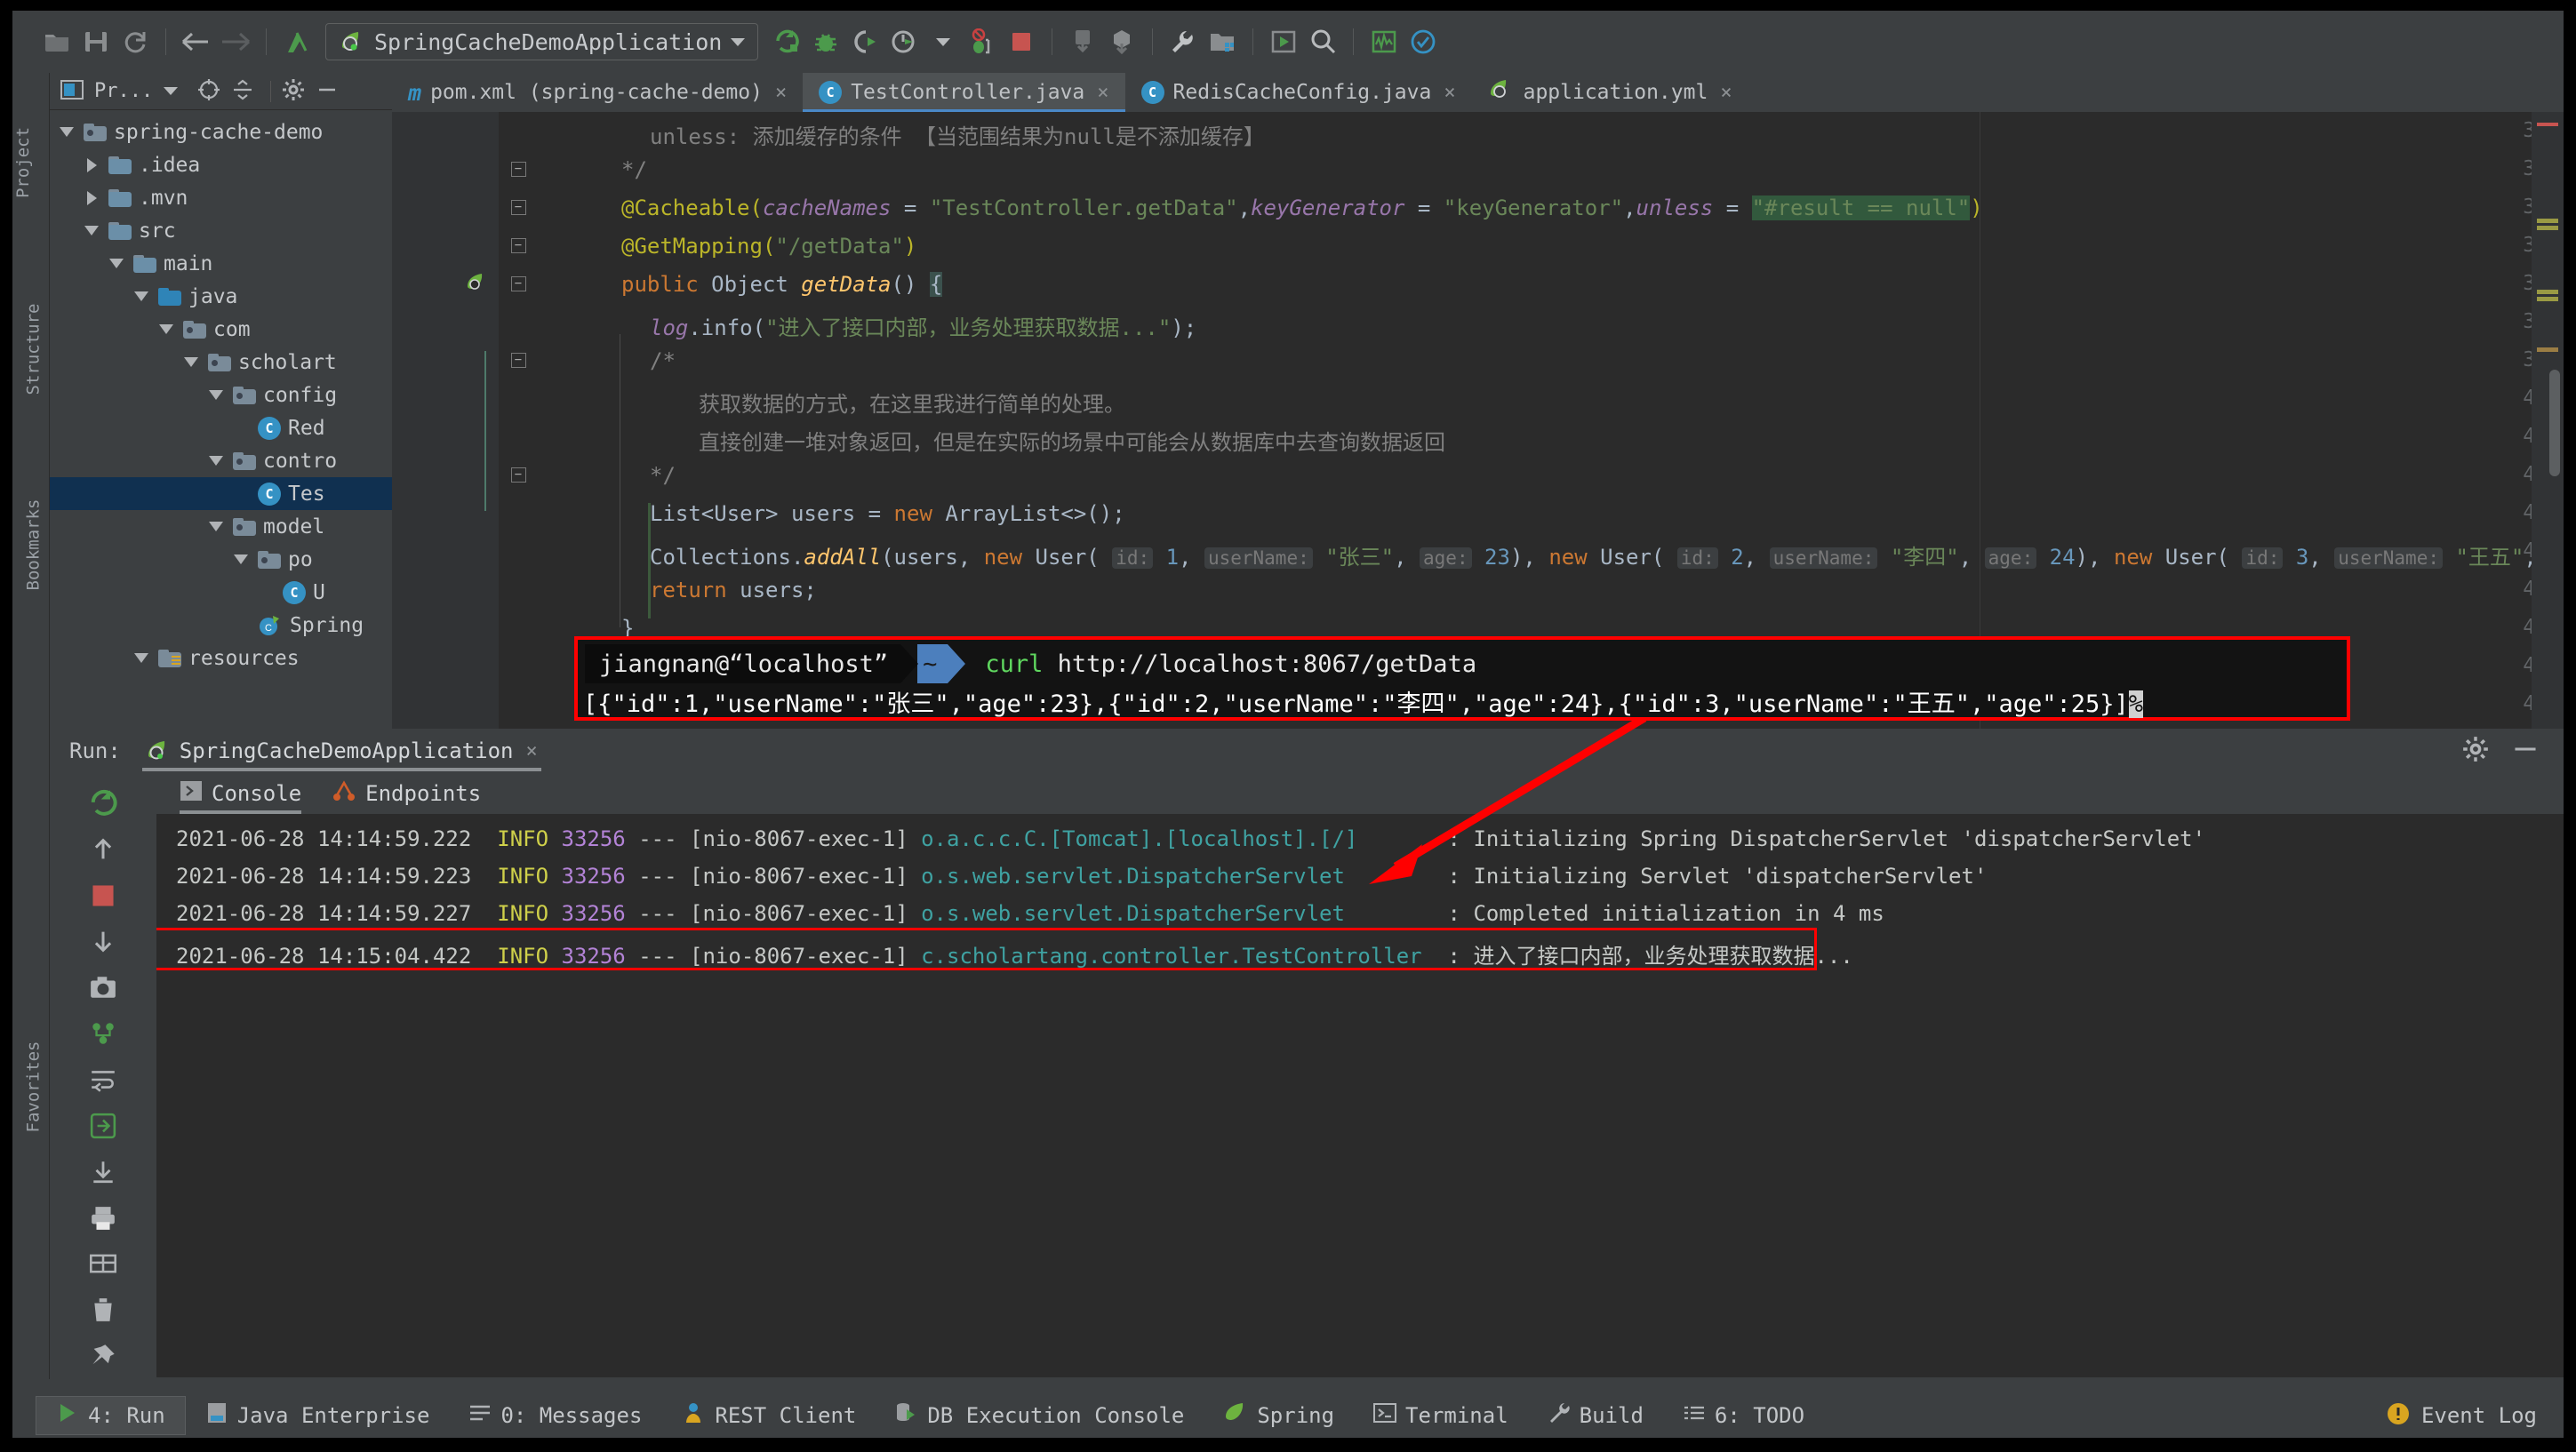 The width and height of the screenshot is (2576, 1452). Describe the element at coordinates (96, 41) in the screenshot. I see `save-all-icon` at that location.